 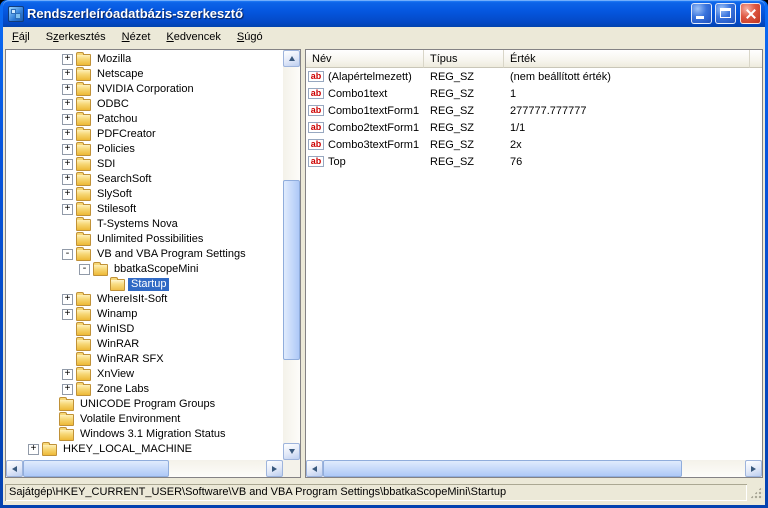 I want to click on tree-item-label: WinRAR SFX, so click(x=130, y=359).